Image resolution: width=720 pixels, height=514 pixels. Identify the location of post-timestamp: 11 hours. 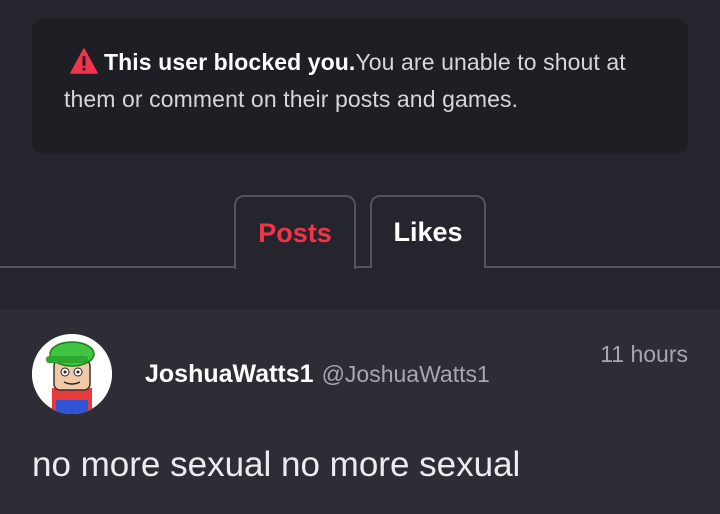
(644, 354).